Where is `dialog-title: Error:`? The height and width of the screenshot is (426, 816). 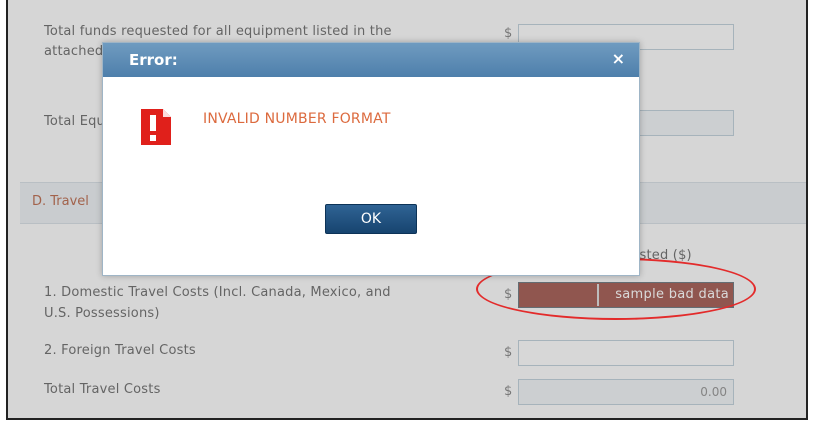
dialog-title: Error: is located at coordinates (153, 60).